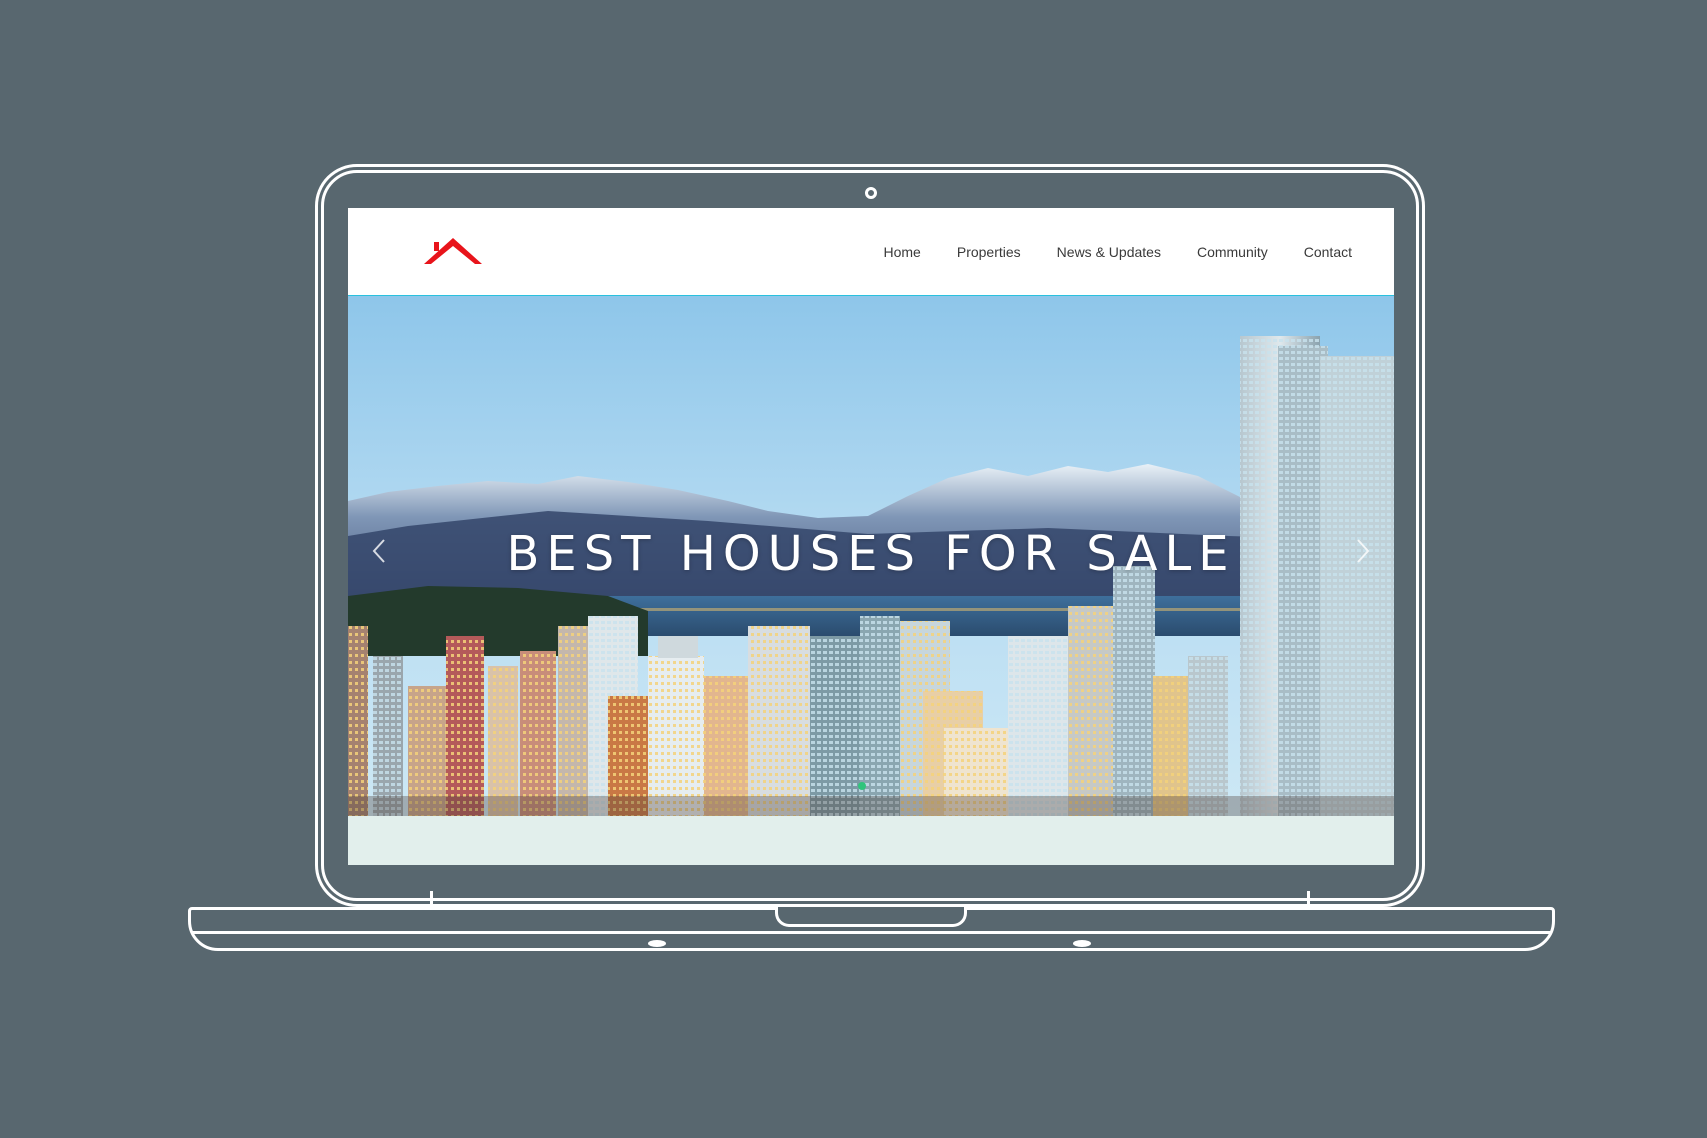 This screenshot has height=1138, width=1707. Describe the element at coordinates (1362, 551) in the screenshot. I see `chevron-right-icon` at that location.